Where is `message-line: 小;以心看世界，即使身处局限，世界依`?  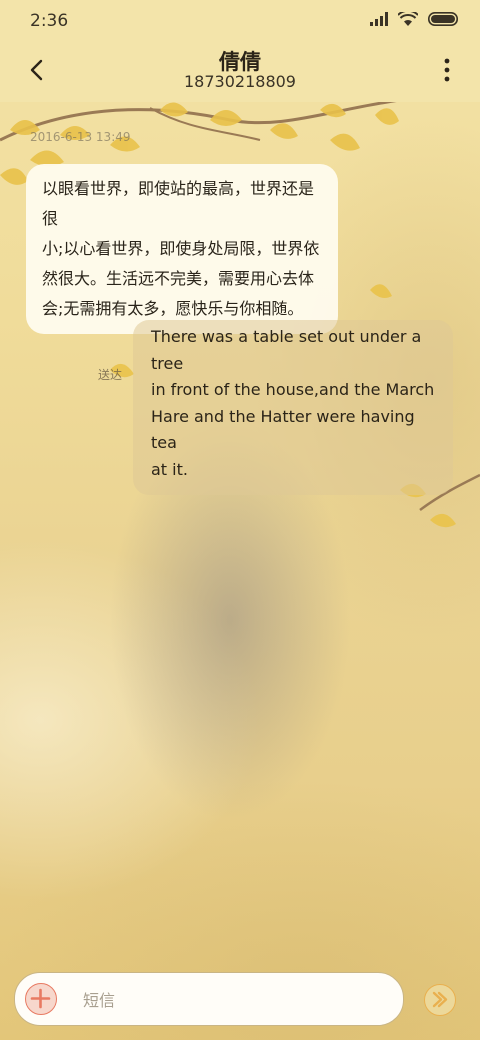 message-line: 小;以心看世界，即使身处局限，世界依 is located at coordinates (181, 248).